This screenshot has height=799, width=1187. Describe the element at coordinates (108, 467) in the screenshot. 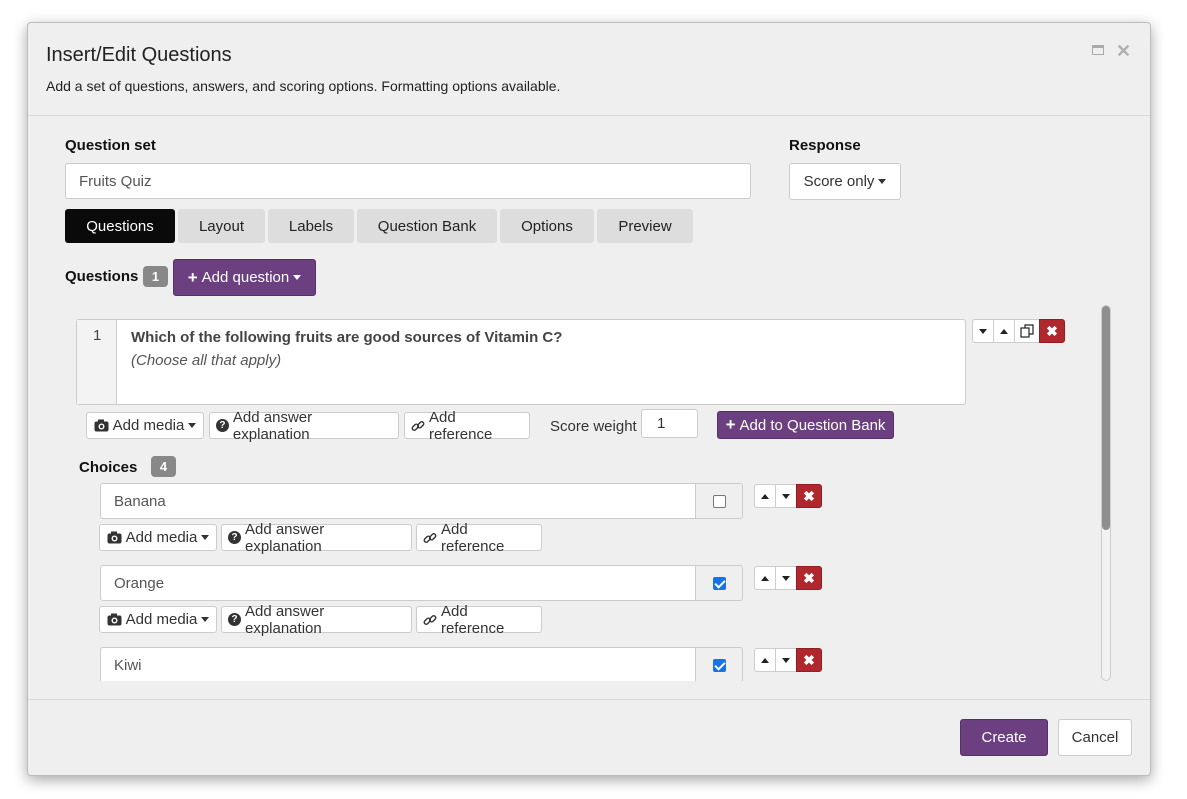

I see `choices-label: Choices` at that location.